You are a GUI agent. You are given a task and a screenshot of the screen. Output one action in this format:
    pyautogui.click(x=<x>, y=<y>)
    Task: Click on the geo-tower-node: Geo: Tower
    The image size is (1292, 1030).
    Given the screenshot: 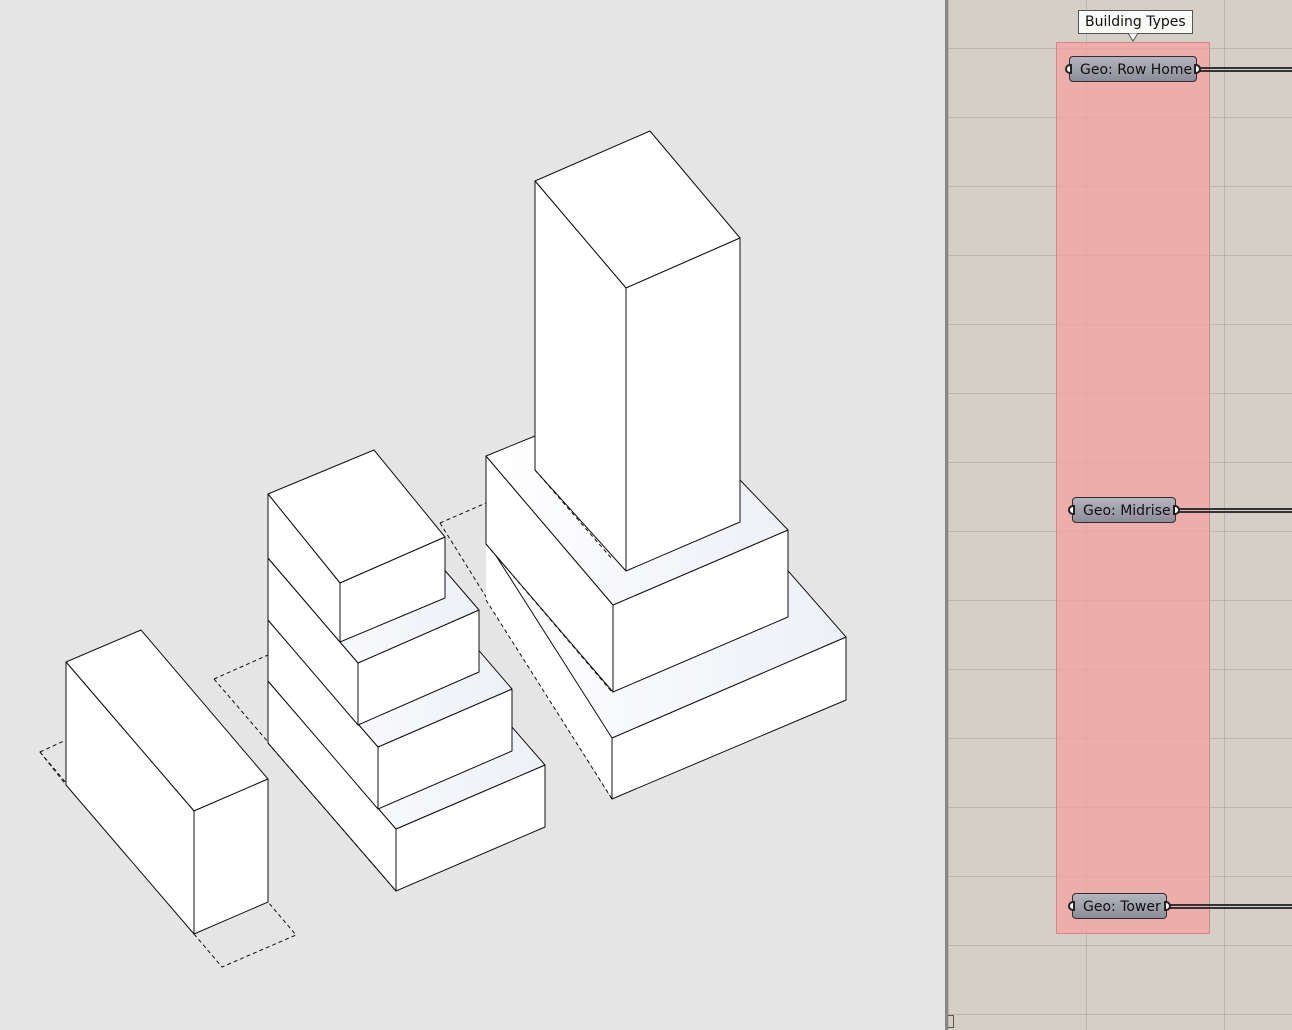 What is the action you would take?
    pyautogui.click(x=1119, y=906)
    